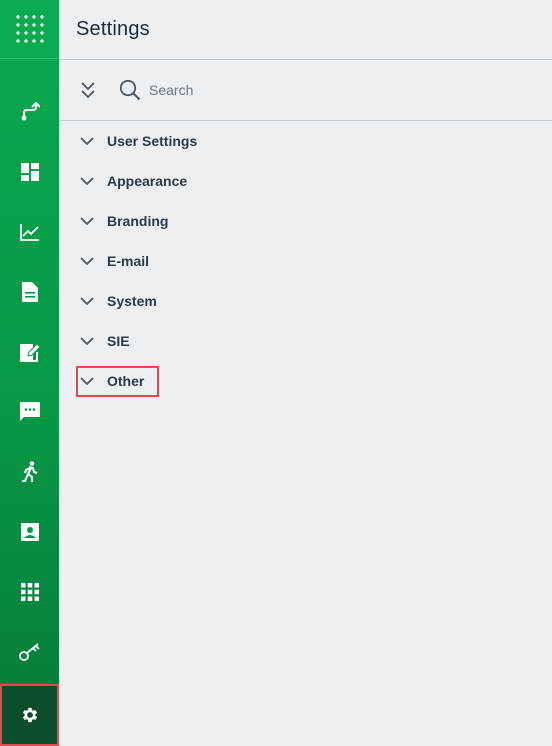  I want to click on page-header: Settings, so click(305, 30).